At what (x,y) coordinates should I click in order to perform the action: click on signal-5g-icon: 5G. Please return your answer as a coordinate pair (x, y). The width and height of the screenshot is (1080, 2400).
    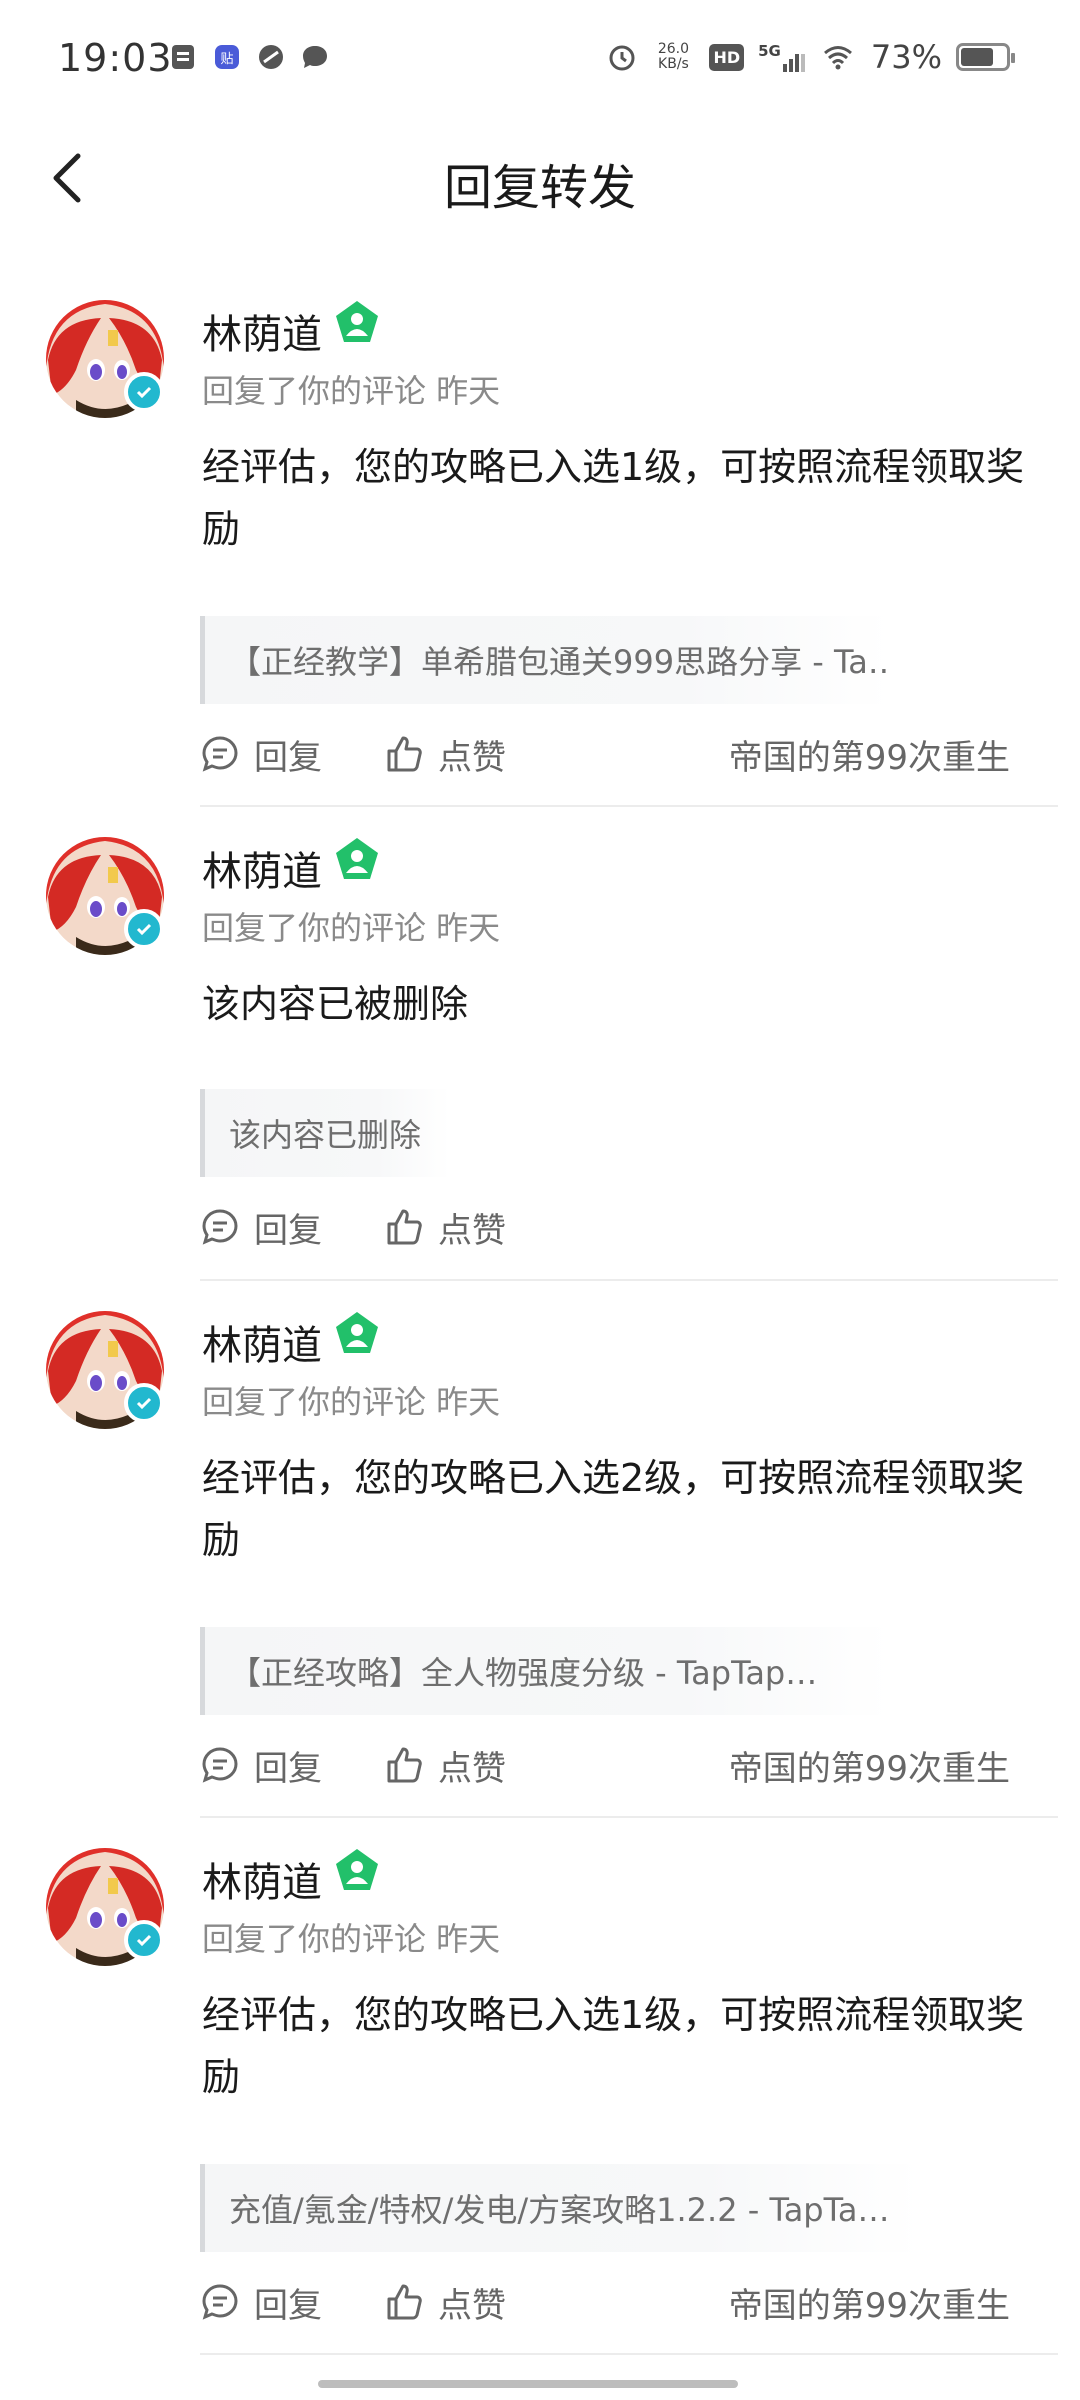
    Looking at the image, I should click on (781, 57).